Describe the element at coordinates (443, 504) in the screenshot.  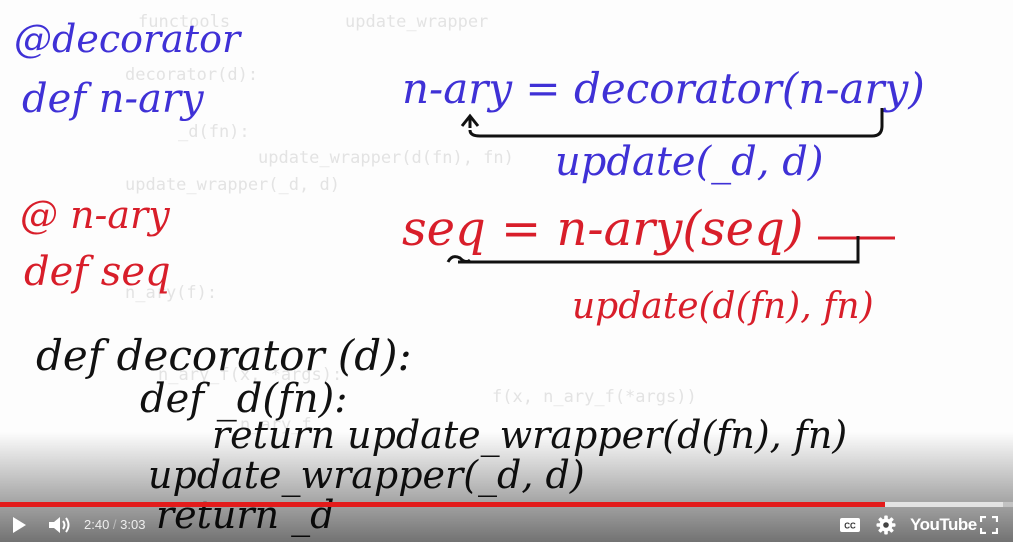
I see `progress-played` at that location.